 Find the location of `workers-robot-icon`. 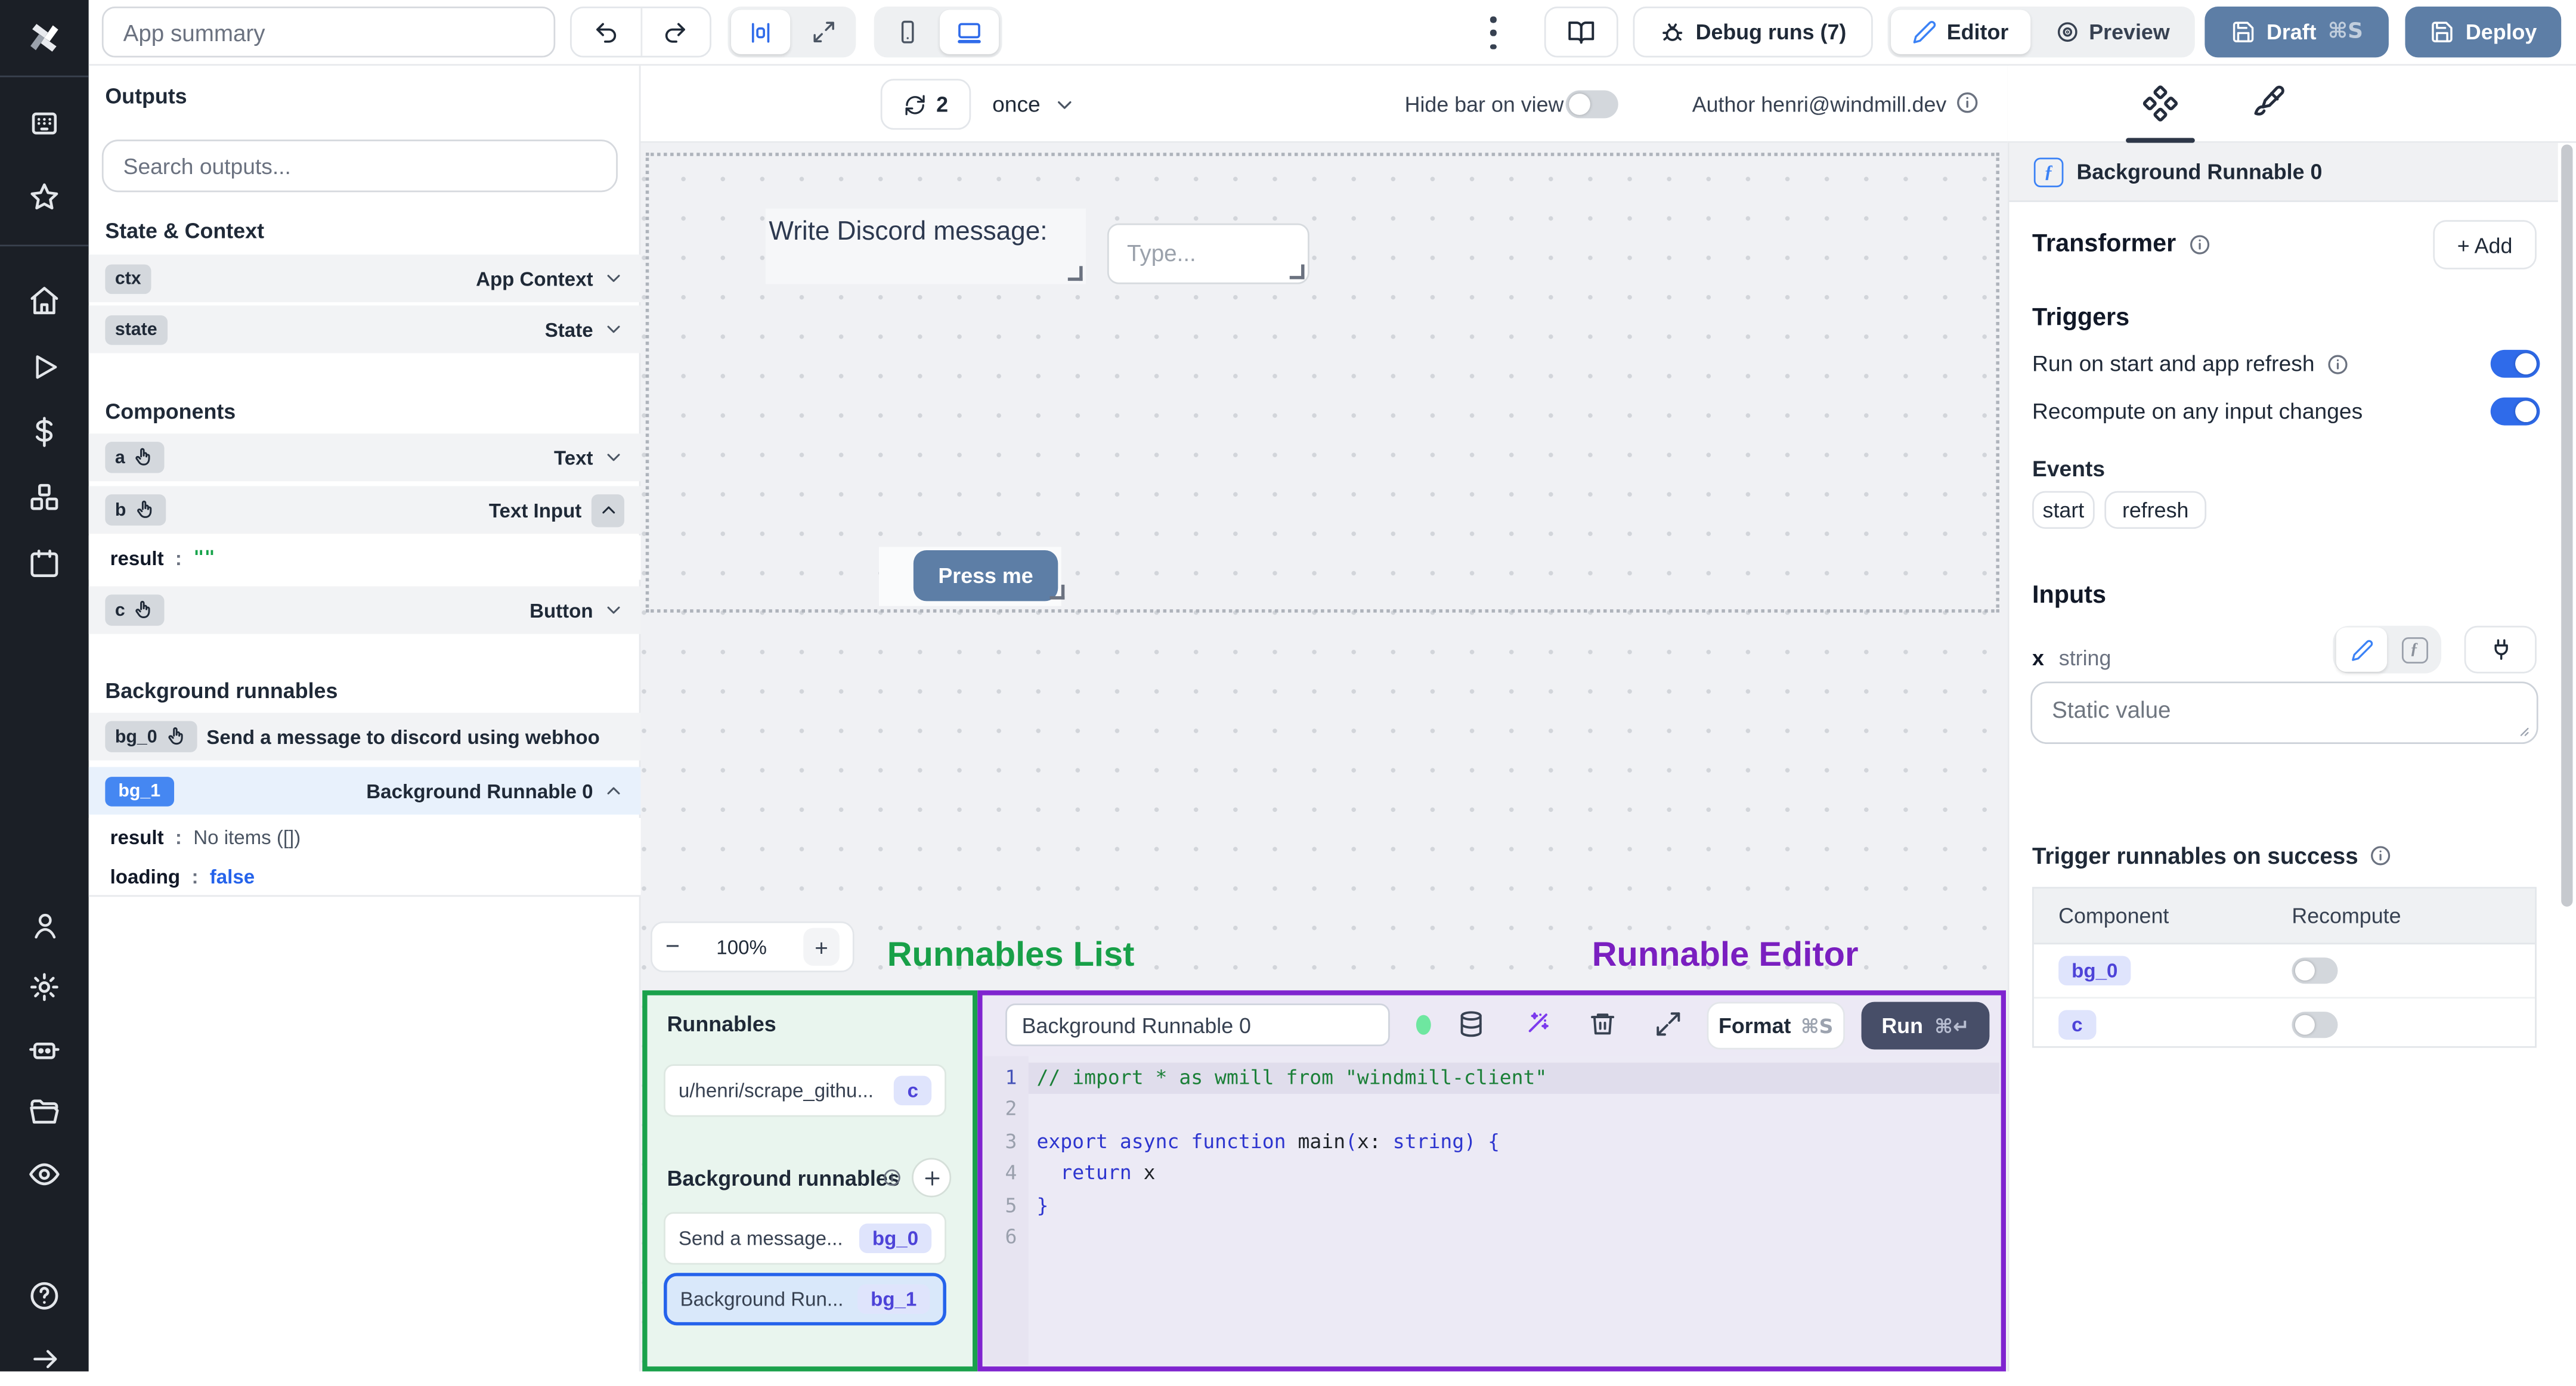

workers-robot-icon is located at coordinates (44, 1050).